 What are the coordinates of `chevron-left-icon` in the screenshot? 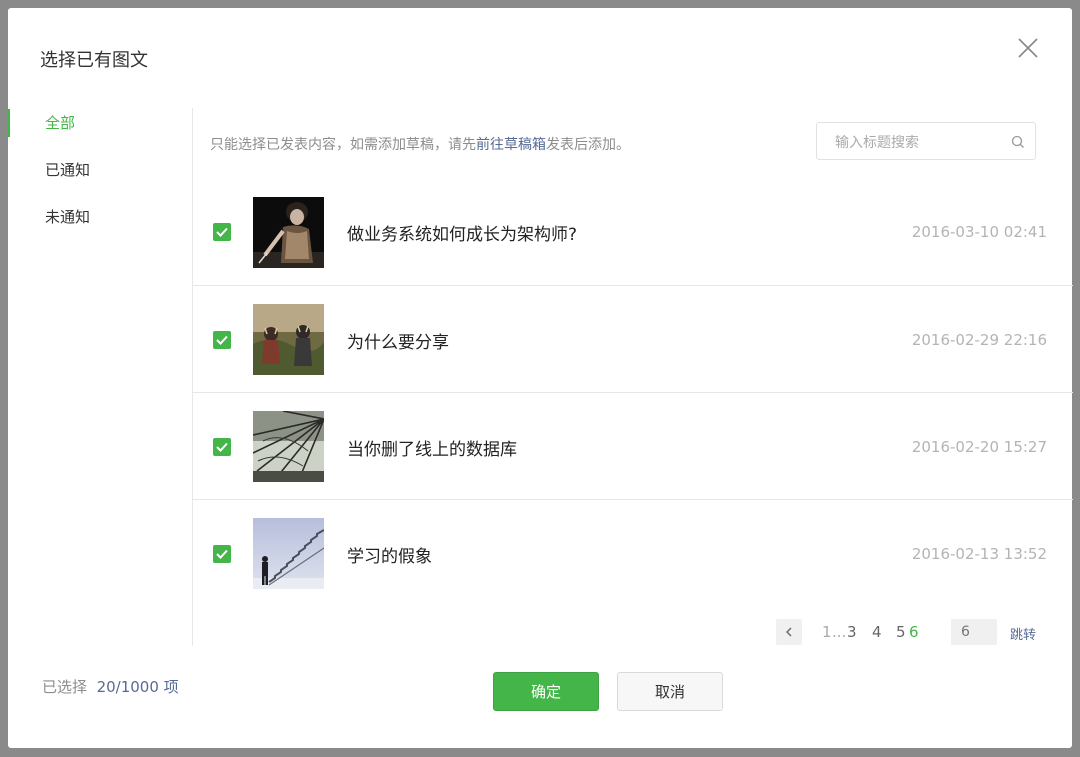 It's located at (789, 632).